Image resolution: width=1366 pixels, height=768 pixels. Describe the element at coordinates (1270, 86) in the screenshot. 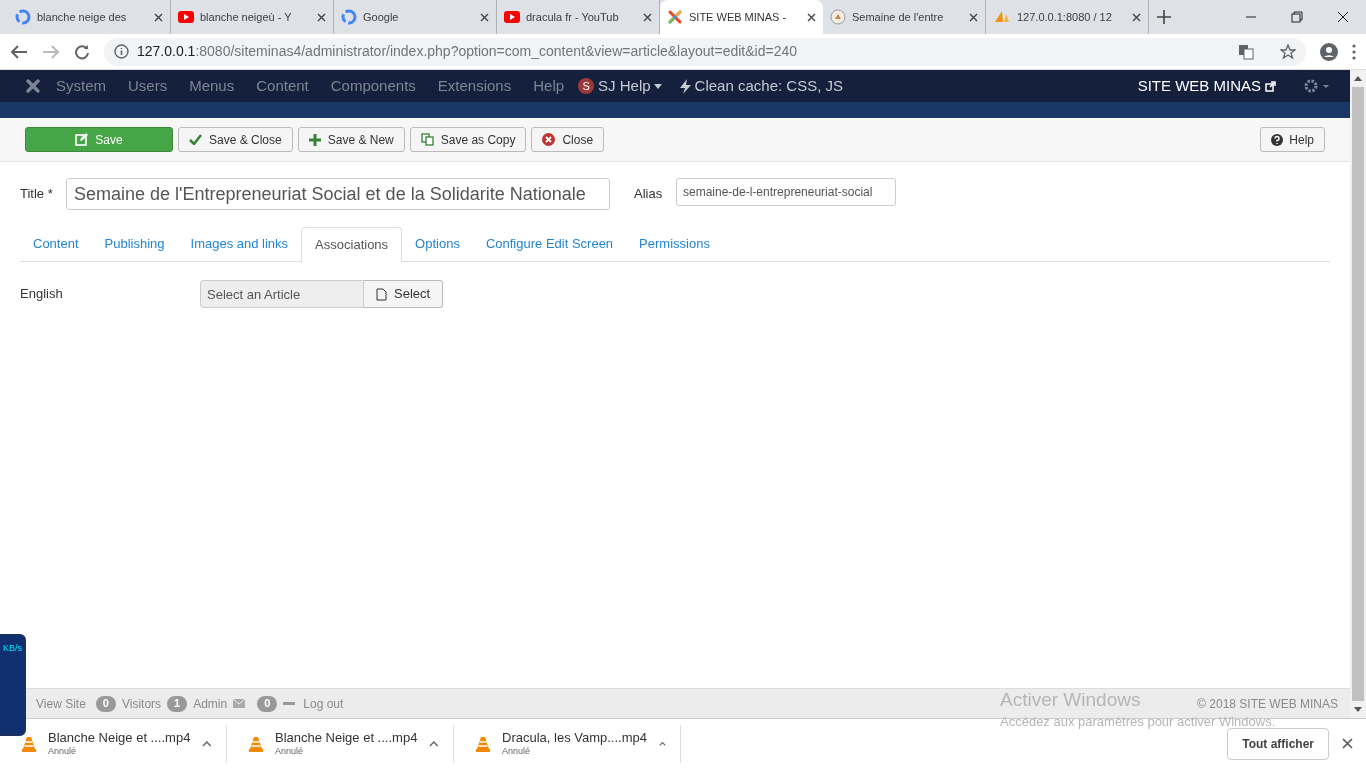

I see `external-link-icon` at that location.